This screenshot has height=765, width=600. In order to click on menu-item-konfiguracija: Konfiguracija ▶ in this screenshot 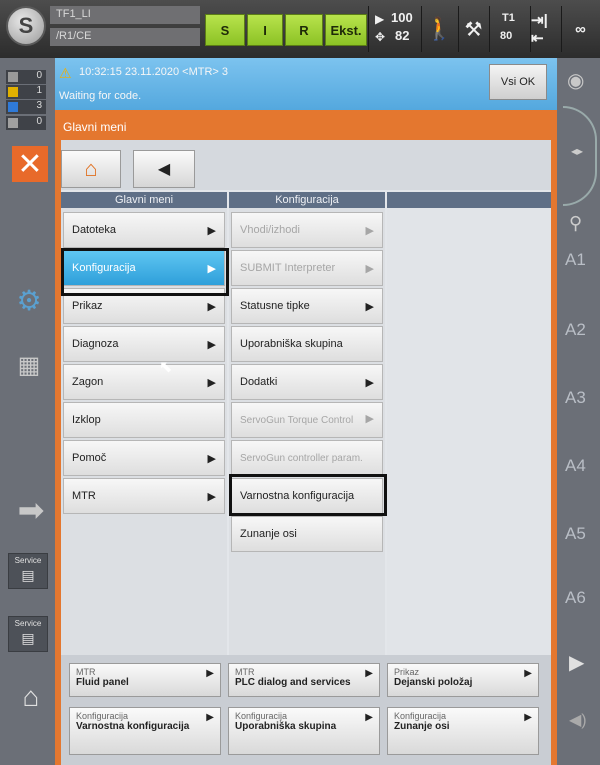, I will do `click(144, 268)`.